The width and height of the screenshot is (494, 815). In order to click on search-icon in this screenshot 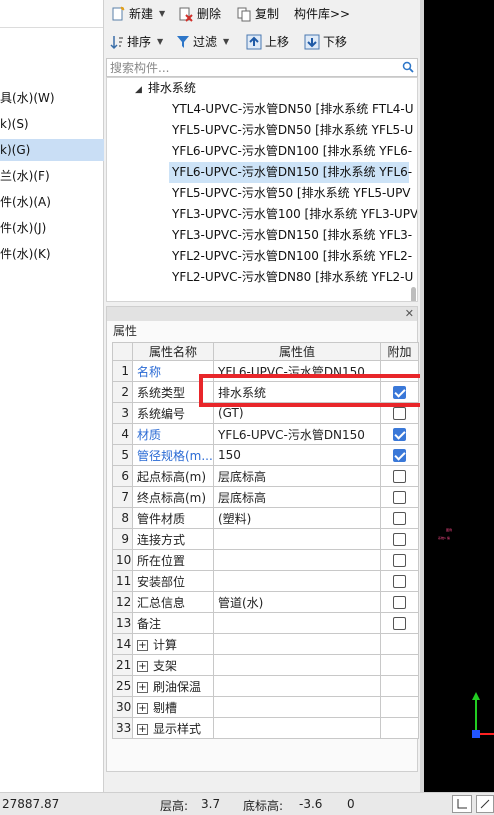, I will do `click(408, 68)`.